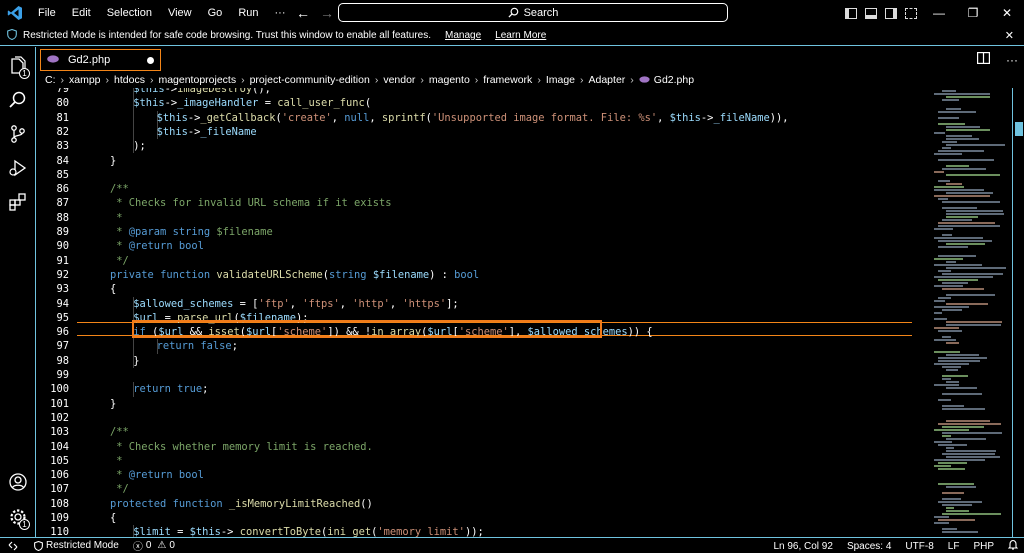 Image resolution: width=1024 pixels, height=553 pixels. What do you see at coordinates (474, 489) in the screenshot?
I see `code-line: 107 */` at bounding box center [474, 489].